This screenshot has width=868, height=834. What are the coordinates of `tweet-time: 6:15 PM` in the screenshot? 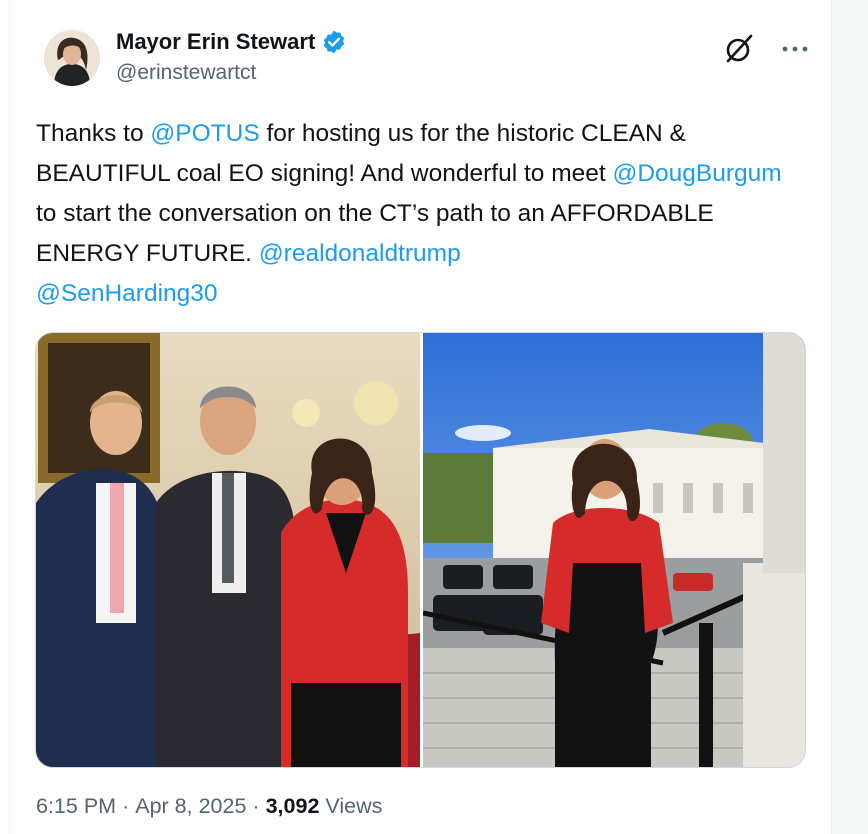 It's located at (76, 806).